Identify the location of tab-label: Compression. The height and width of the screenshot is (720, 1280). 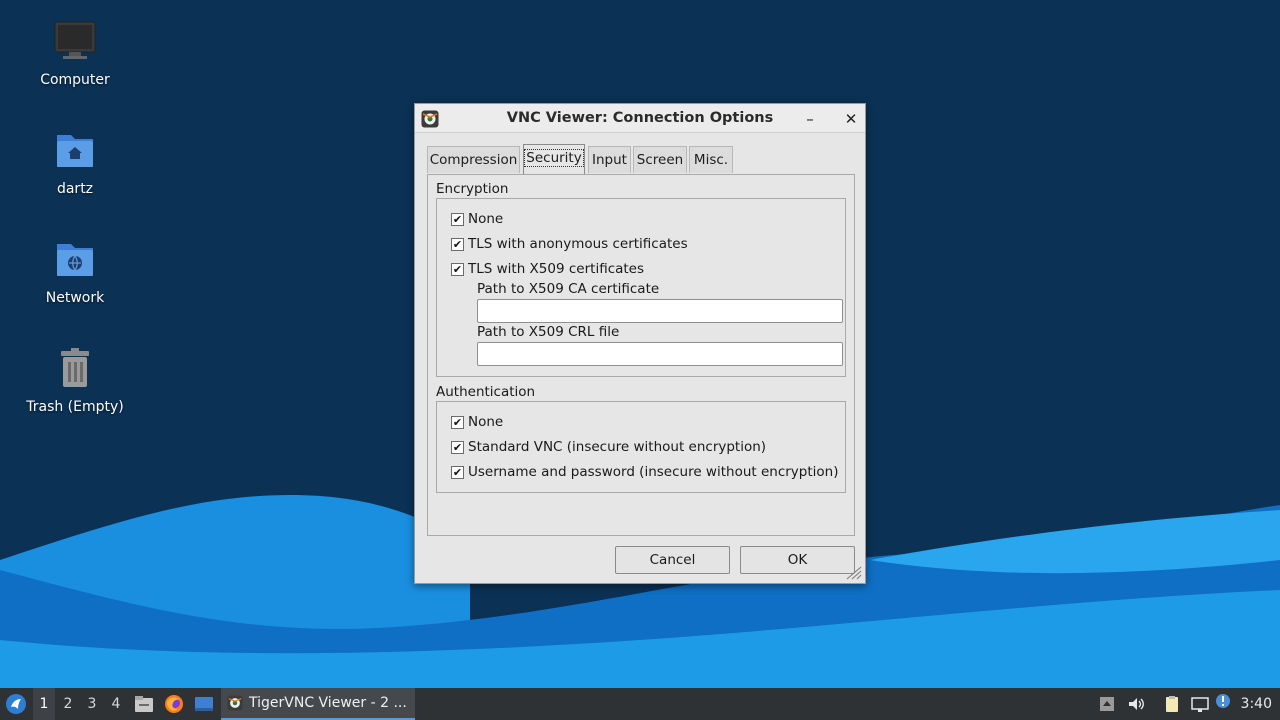
(473, 160).